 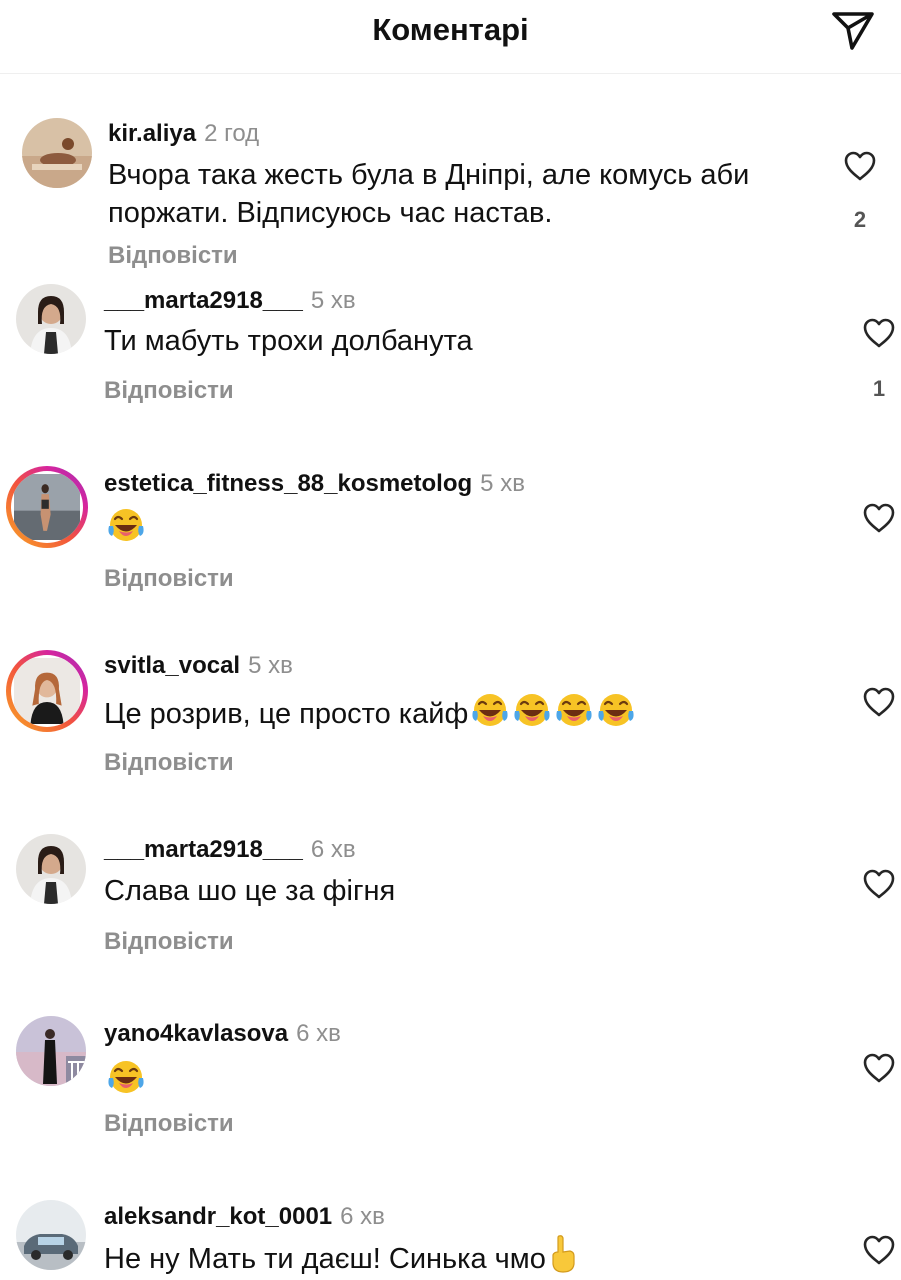 What do you see at coordinates (450, 29) in the screenshot?
I see `page-title: Коментарі` at bounding box center [450, 29].